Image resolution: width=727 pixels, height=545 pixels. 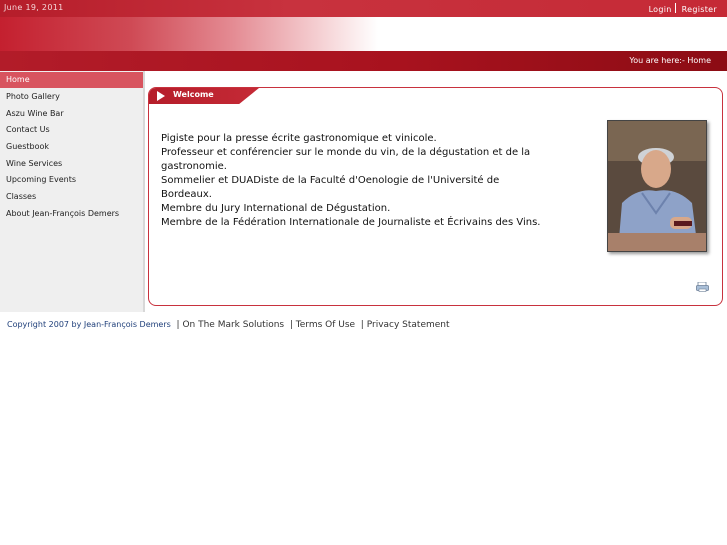 What do you see at coordinates (363, 61) in the screenshot?
I see `breadcrumb-bar: You are here:- Home` at bounding box center [363, 61].